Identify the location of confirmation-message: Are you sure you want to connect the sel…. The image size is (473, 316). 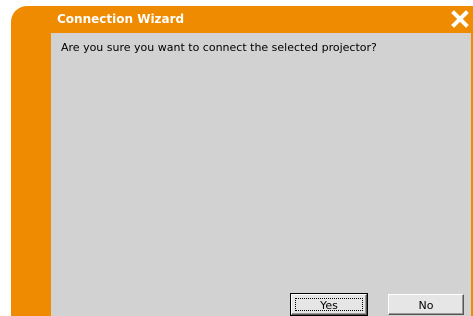
(219, 47).